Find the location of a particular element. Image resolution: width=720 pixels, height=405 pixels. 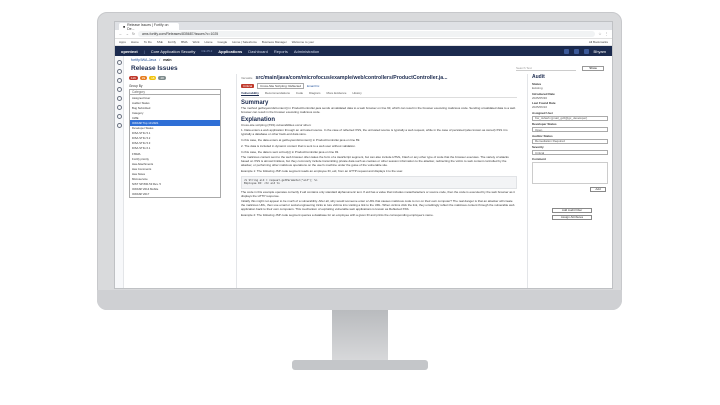

notifications-icon is located at coordinates (576, 51).